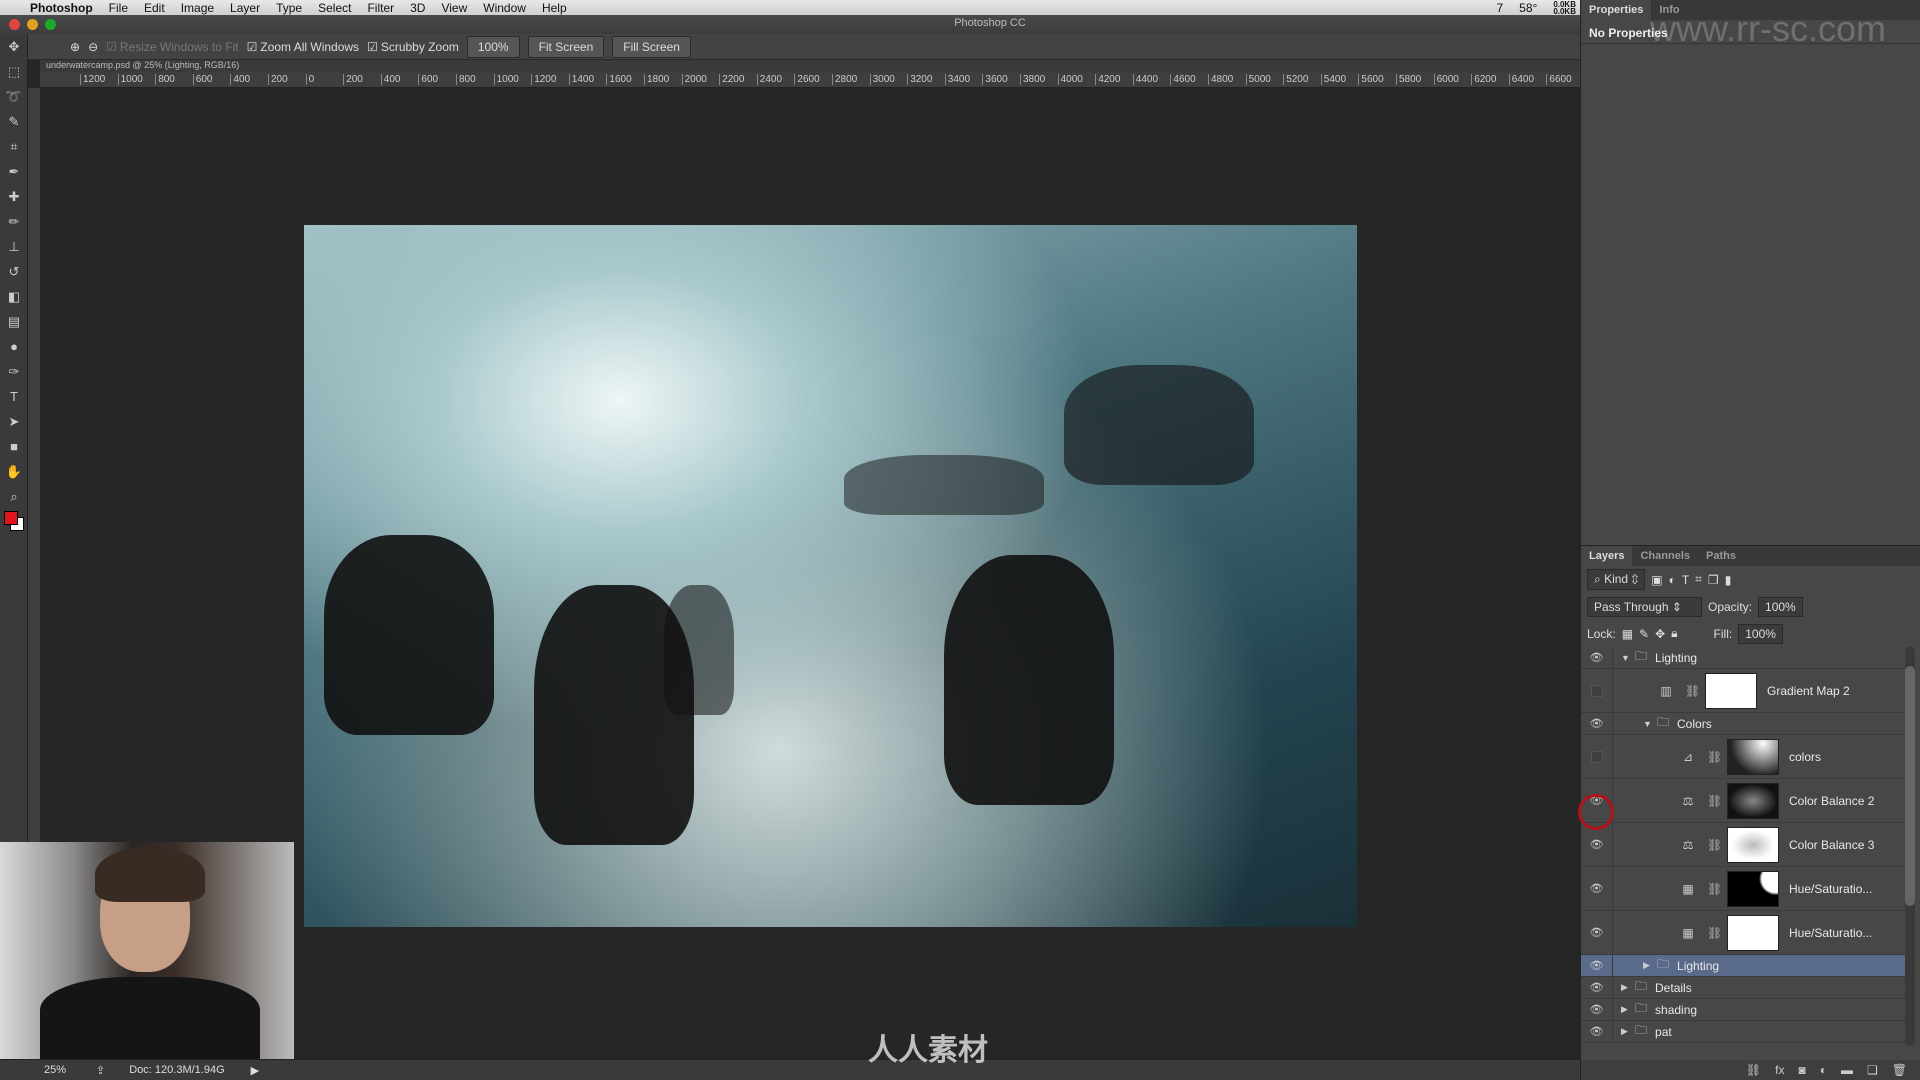 The height and width of the screenshot is (1080, 1920). What do you see at coordinates (413, 47) in the screenshot?
I see `scrubby-zoom-checkbox: ☑ Scrubby Zoom` at bounding box center [413, 47].